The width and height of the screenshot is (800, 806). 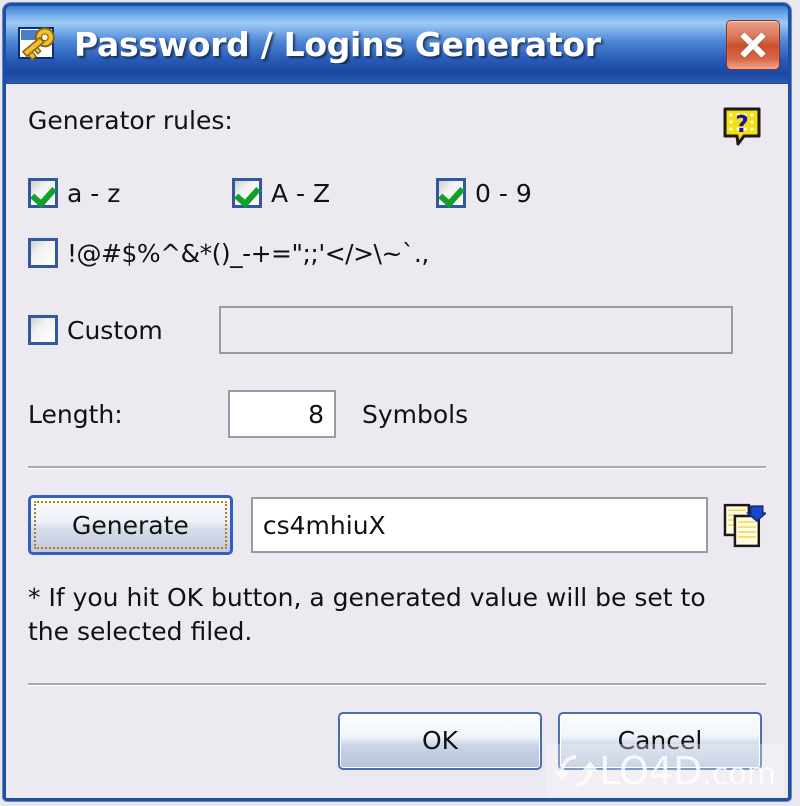 What do you see at coordinates (247, 193) in the screenshot?
I see `checkbox-uppercase-box` at bounding box center [247, 193].